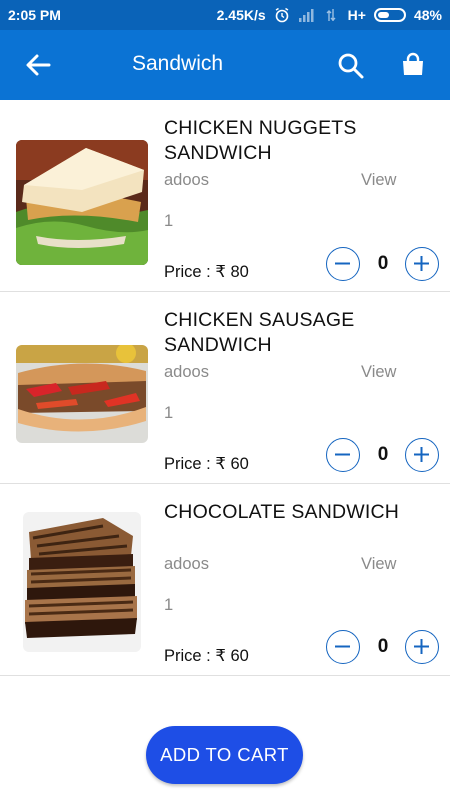 Image resolution: width=450 pixels, height=800 pixels. What do you see at coordinates (282, 512) in the screenshot?
I see `product-name-line1: CHOCOLATE SANDWICH` at bounding box center [282, 512].